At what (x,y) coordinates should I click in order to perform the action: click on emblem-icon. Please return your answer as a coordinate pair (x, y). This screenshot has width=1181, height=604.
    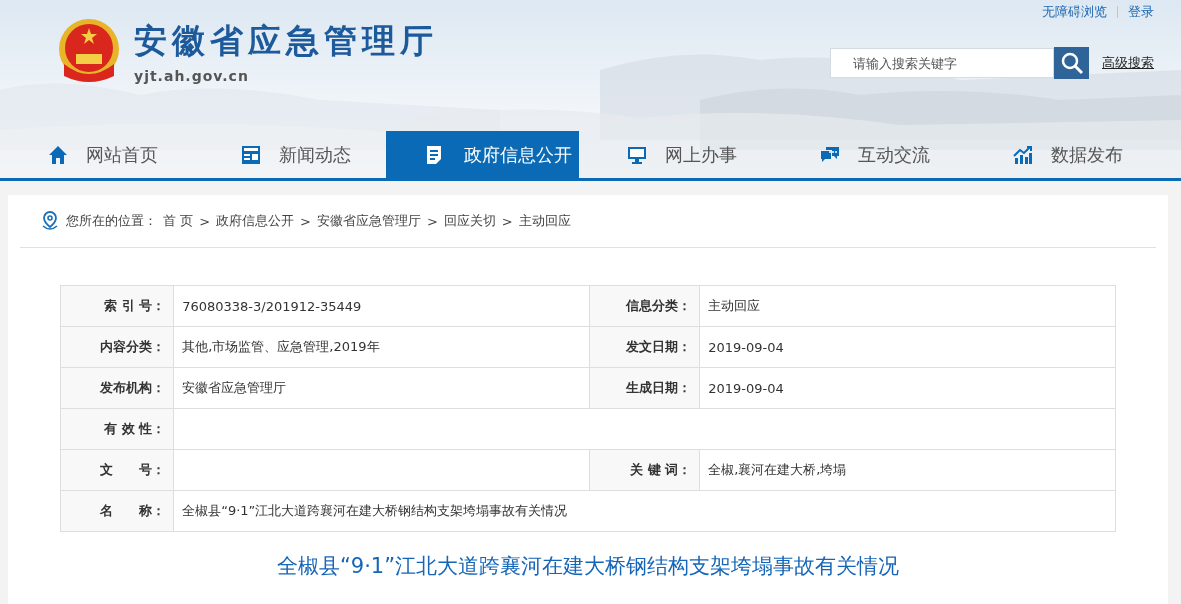
    Looking at the image, I should click on (89, 51).